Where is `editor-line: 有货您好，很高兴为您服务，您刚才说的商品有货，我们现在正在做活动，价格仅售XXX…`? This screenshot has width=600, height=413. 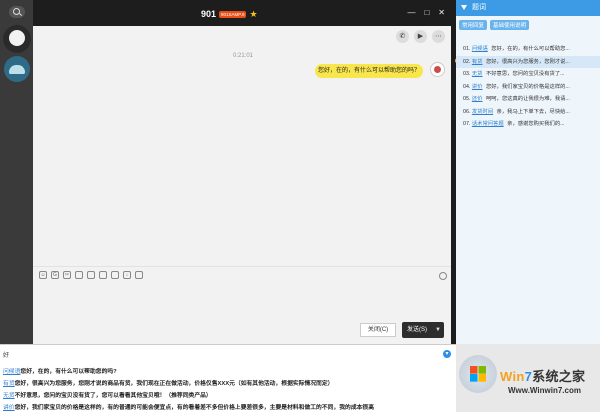 editor-line: 有货您好，很高兴为您服务，您刚才说的商品有货，我们现在正在做活动，价格仅售XXX… is located at coordinates (168, 384).